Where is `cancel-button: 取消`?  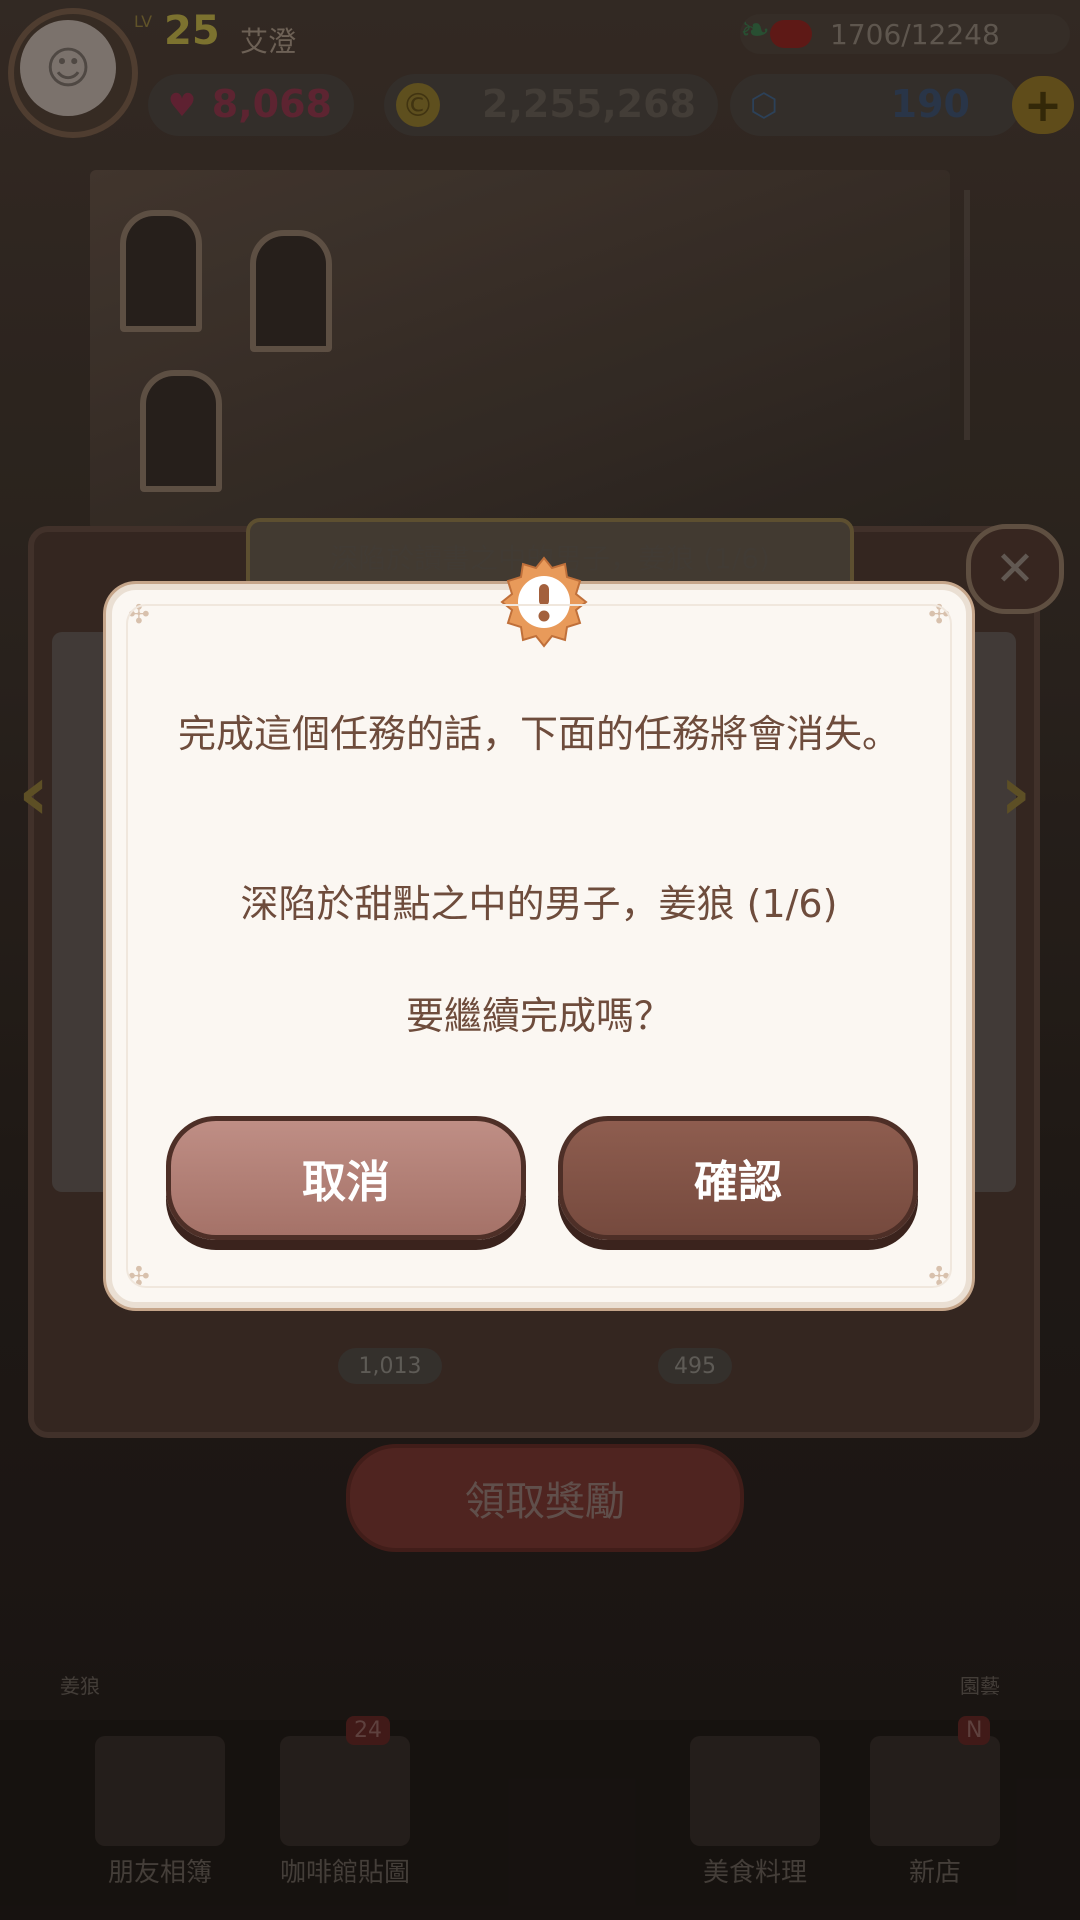 cancel-button: 取消 is located at coordinates (346, 1178).